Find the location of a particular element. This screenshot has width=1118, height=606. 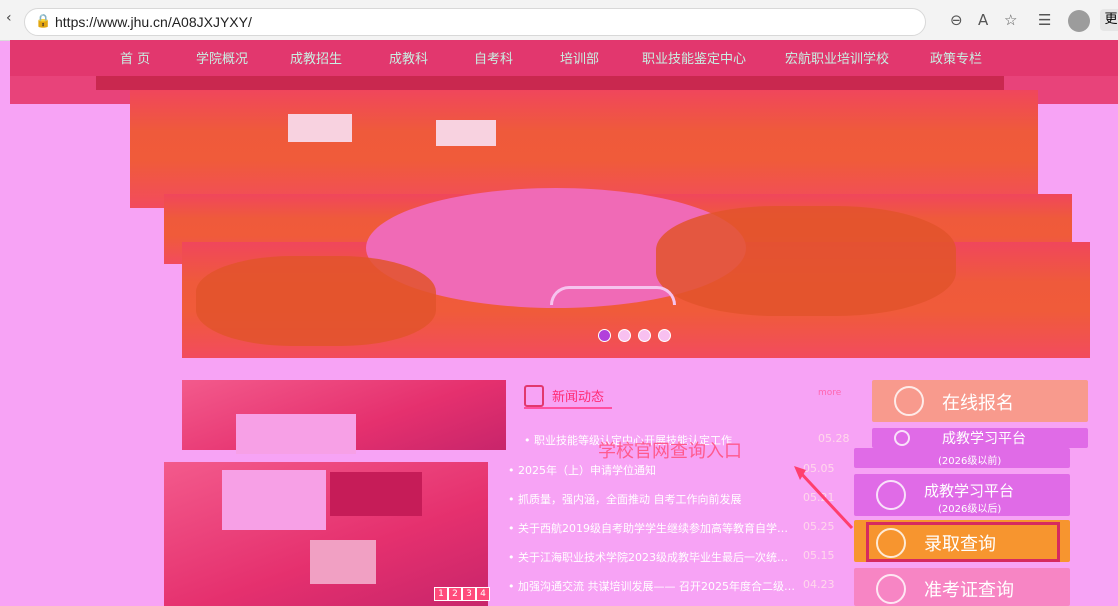

news-item: • 抓质量，强内涵，全面推动 自考工作向前发展 is located at coordinates (625, 499).